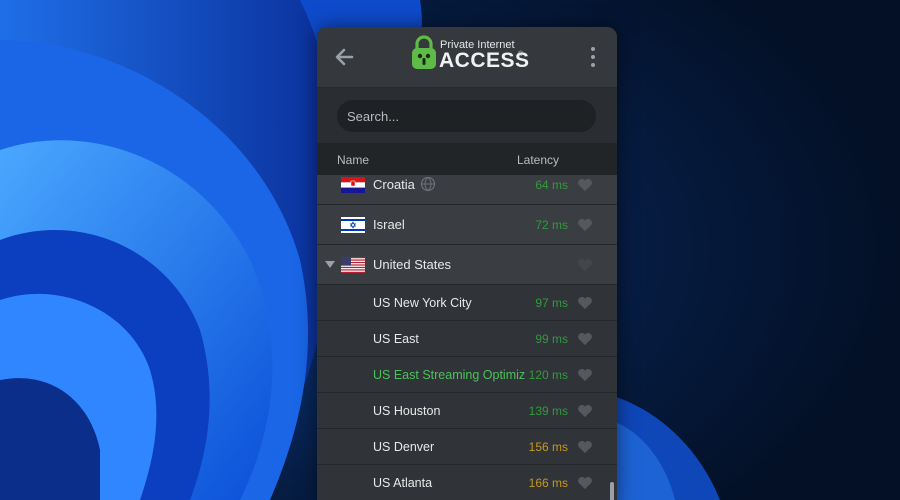  What do you see at coordinates (593, 57) in the screenshot?
I see `more-options-icon` at bounding box center [593, 57].